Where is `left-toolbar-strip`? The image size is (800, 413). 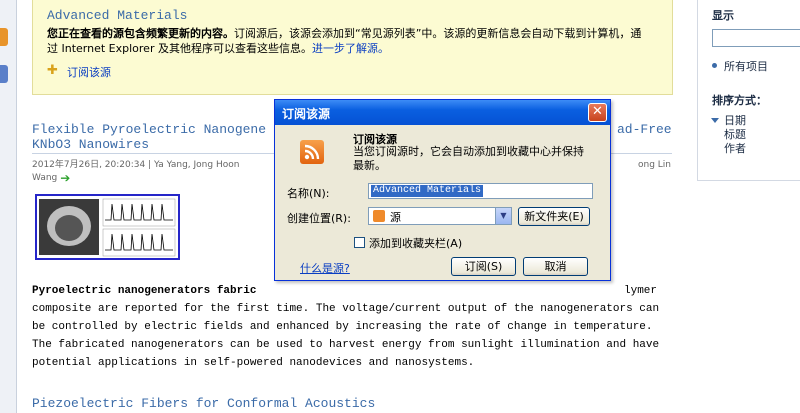 left-toolbar-strip is located at coordinates (8, 206).